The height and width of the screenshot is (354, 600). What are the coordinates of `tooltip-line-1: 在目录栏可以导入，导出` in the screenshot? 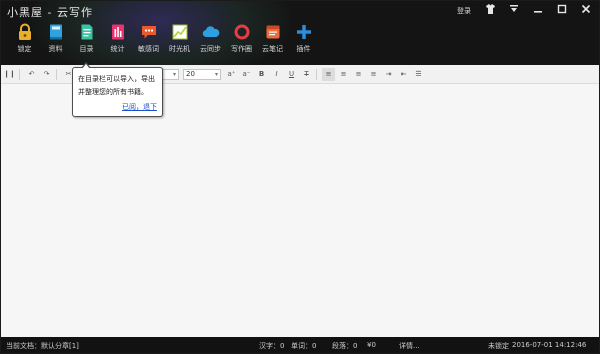 It's located at (116, 79).